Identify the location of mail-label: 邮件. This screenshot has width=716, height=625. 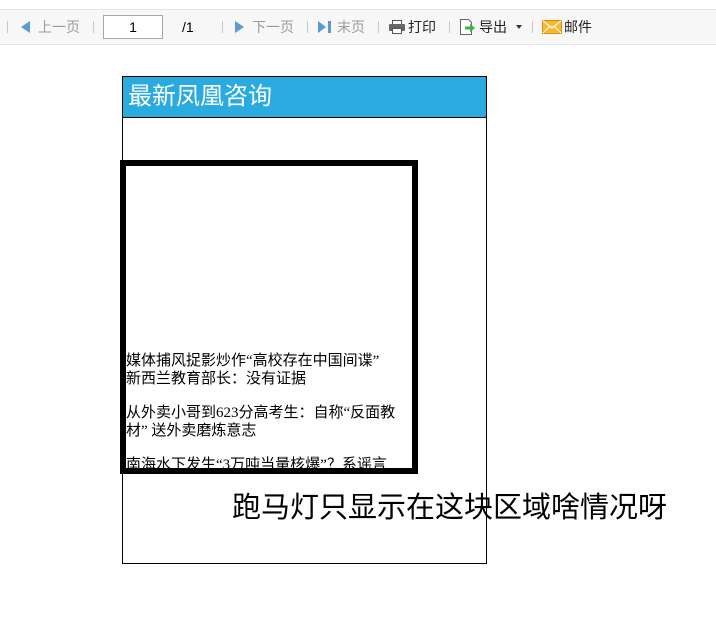
(578, 27).